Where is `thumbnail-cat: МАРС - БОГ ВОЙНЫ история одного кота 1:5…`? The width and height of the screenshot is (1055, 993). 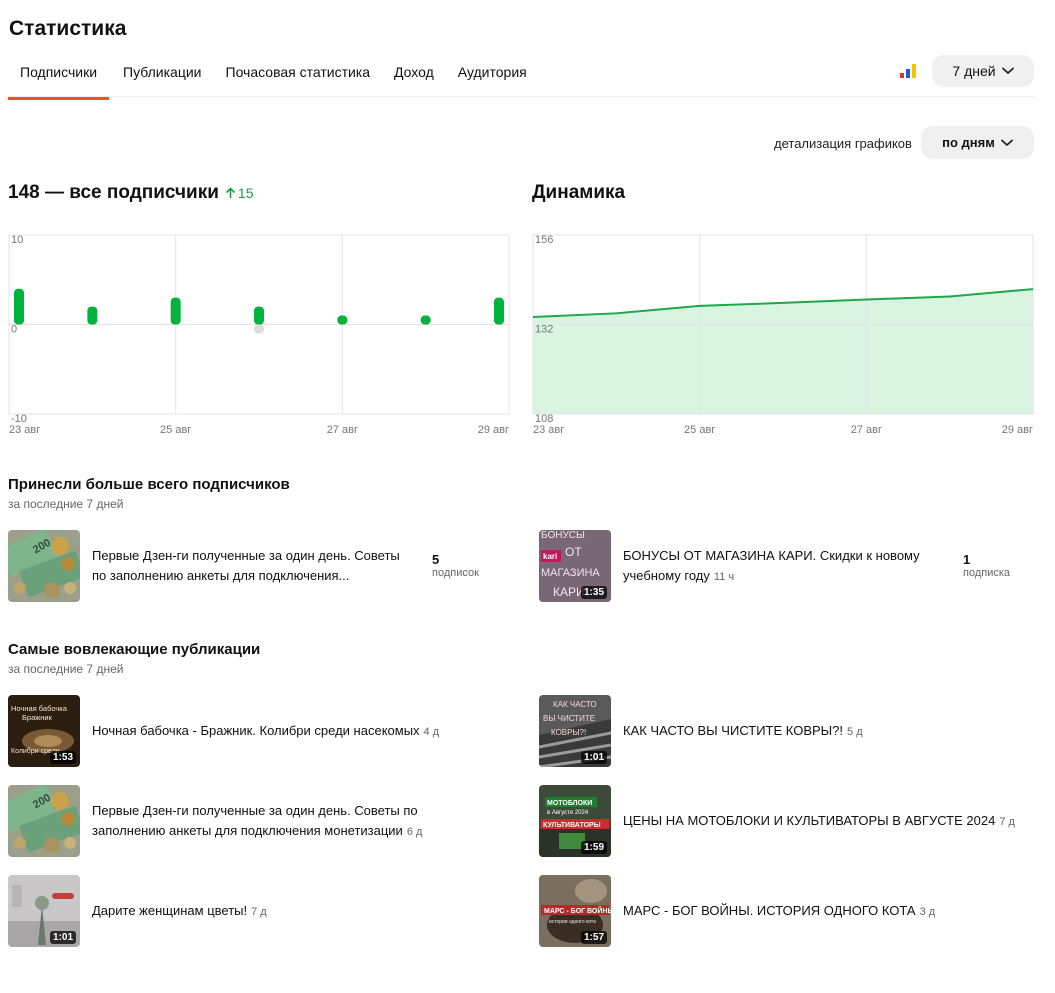
thumbnail-cat: МАРС - БОГ ВОЙНЫ история одного кота 1:5… is located at coordinates (575, 911).